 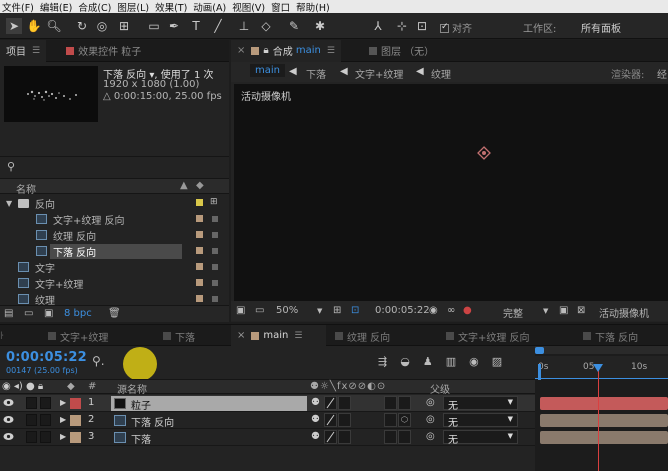 What do you see at coordinates (210, 7) in the screenshot?
I see `menu-animation: 动画(A)` at bounding box center [210, 7].